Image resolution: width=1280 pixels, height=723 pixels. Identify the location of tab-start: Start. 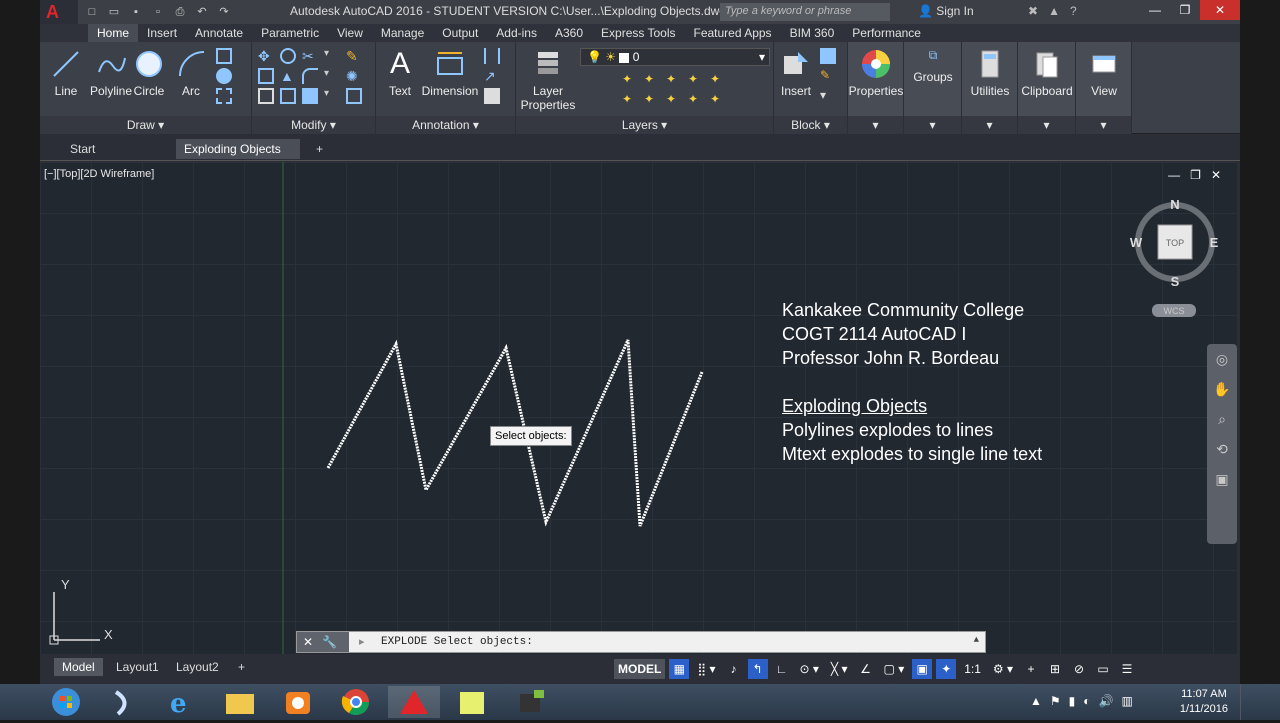
(82, 149).